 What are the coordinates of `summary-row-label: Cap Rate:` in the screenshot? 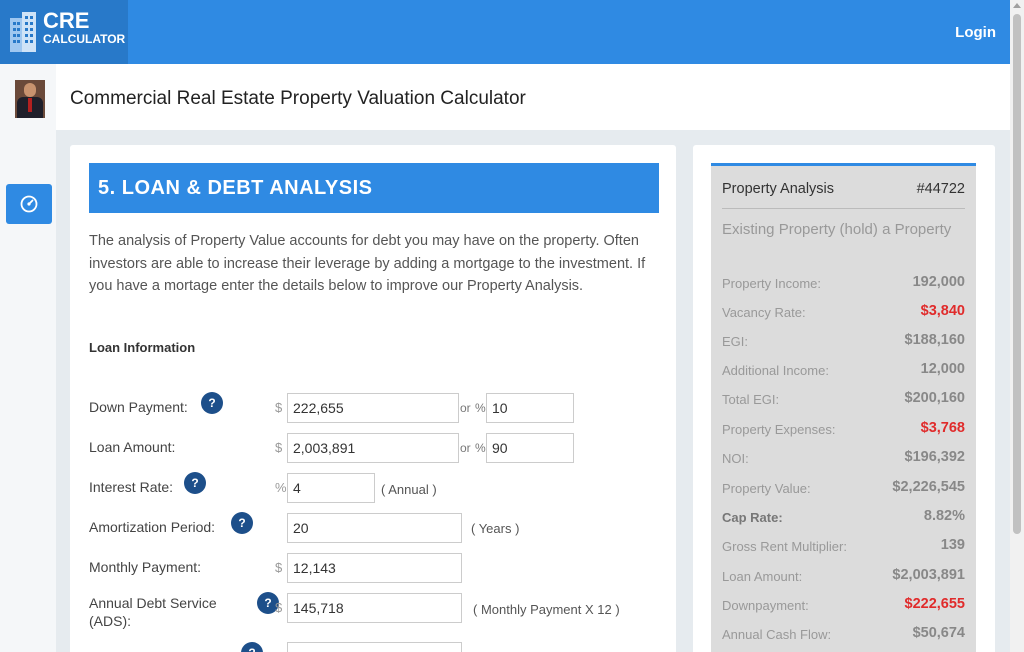 It's located at (752, 517).